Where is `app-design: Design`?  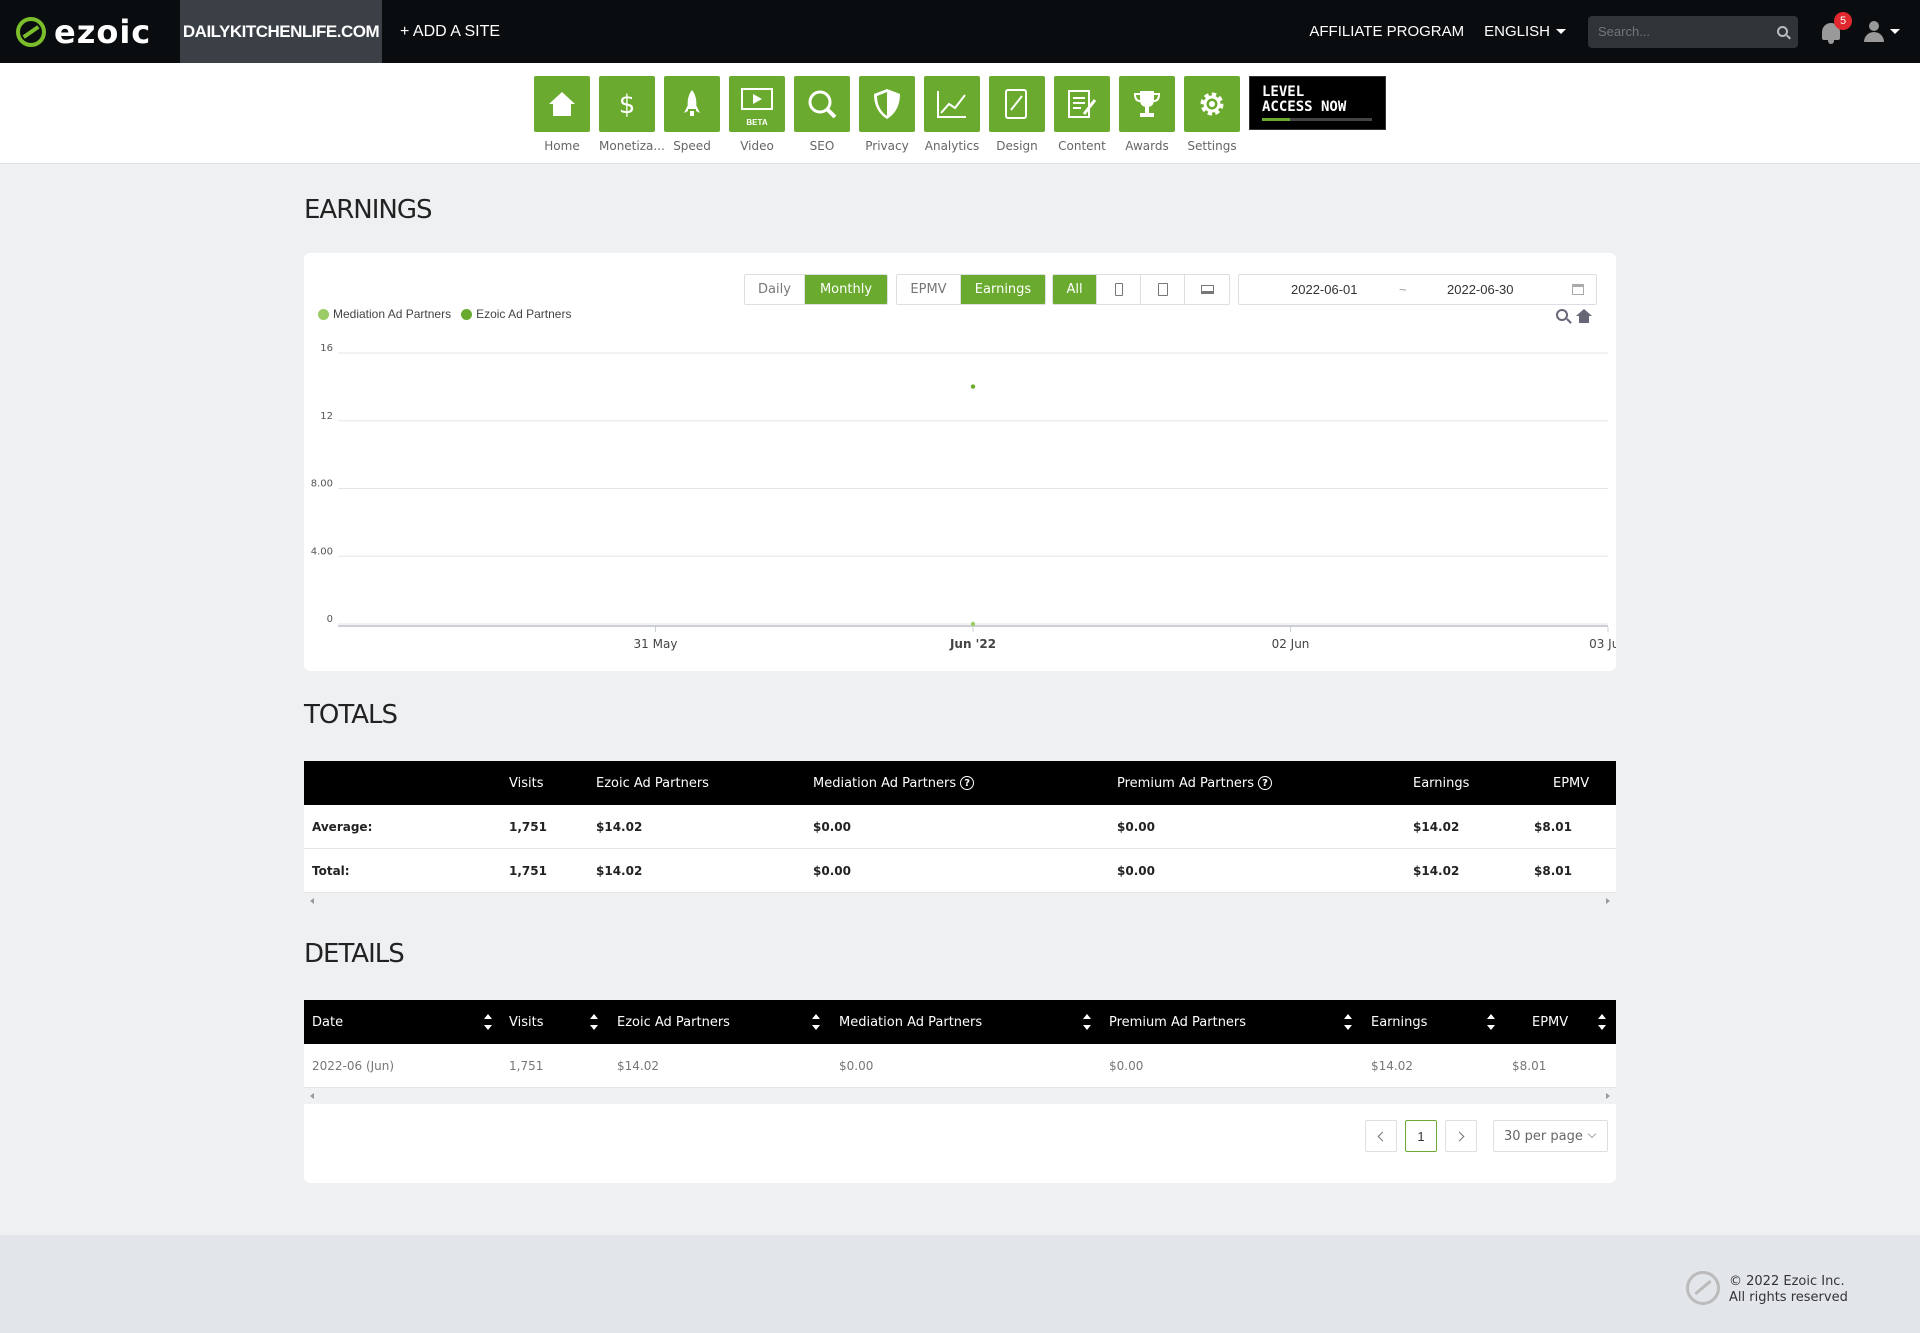
app-design: Design is located at coordinates (1017, 114).